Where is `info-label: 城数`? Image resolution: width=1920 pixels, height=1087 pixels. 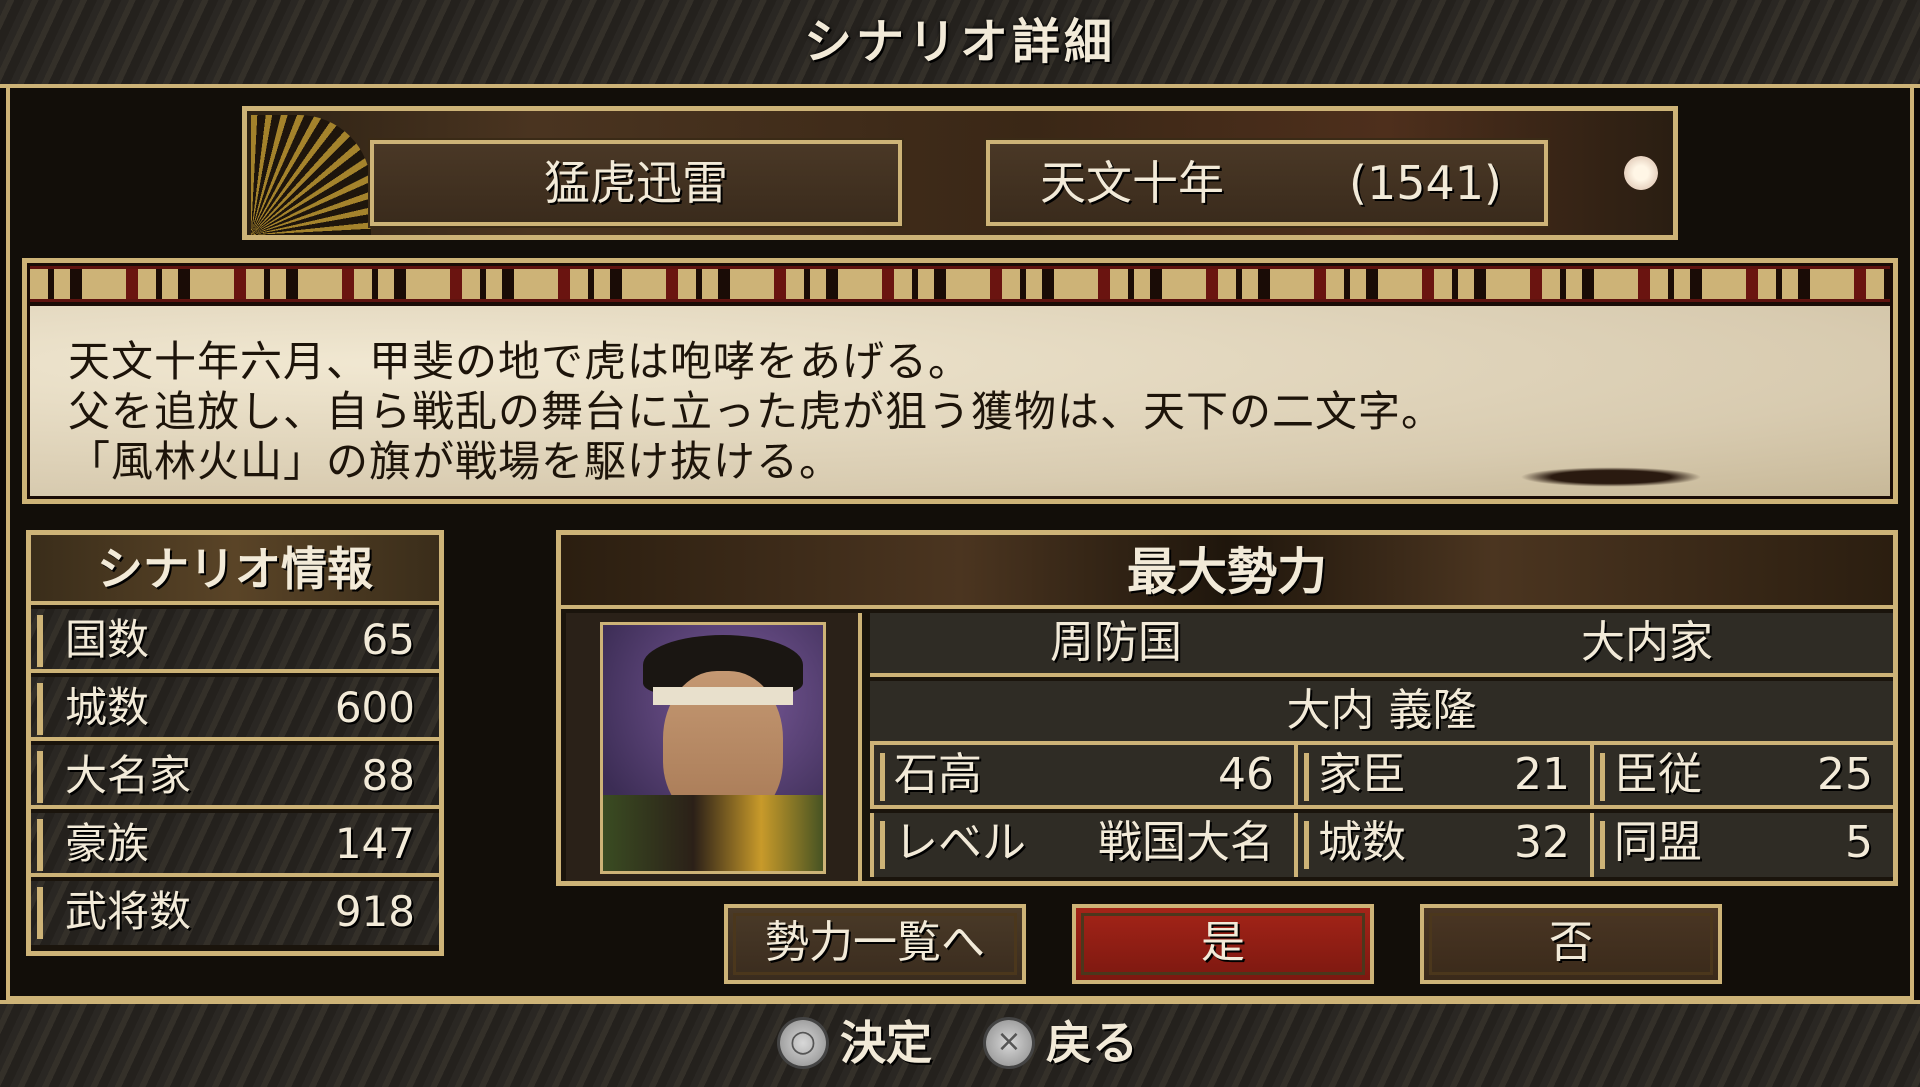 info-label: 城数 is located at coordinates (107, 707).